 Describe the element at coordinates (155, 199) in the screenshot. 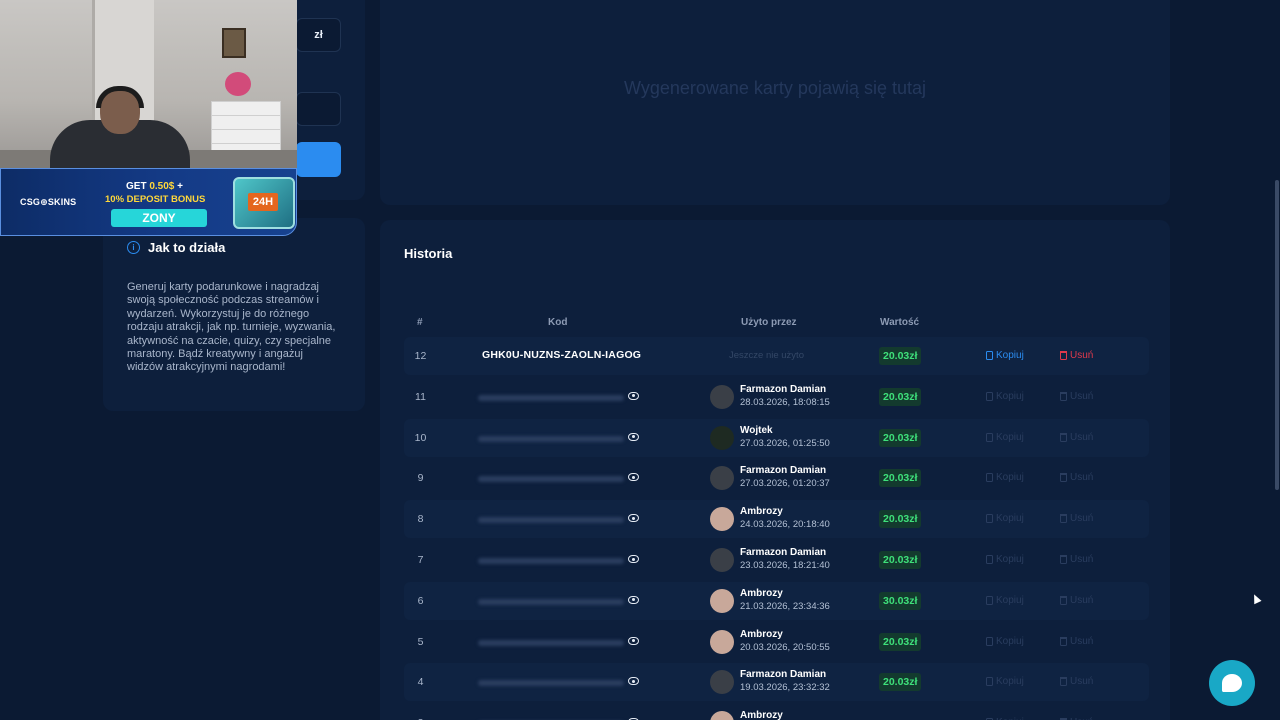

I see `sponsor-bonus-text: 10% DEPOSIT BONUS` at that location.